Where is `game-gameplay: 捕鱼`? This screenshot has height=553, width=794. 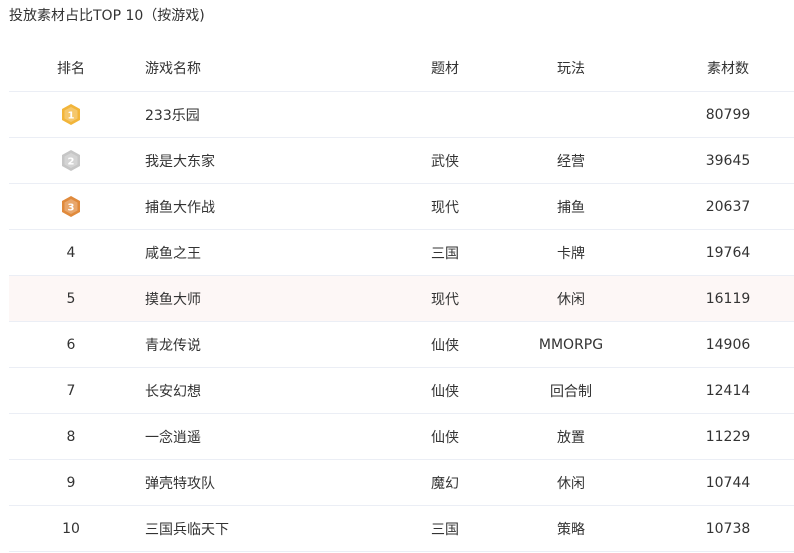 game-gameplay: 捕鱼 is located at coordinates (571, 207).